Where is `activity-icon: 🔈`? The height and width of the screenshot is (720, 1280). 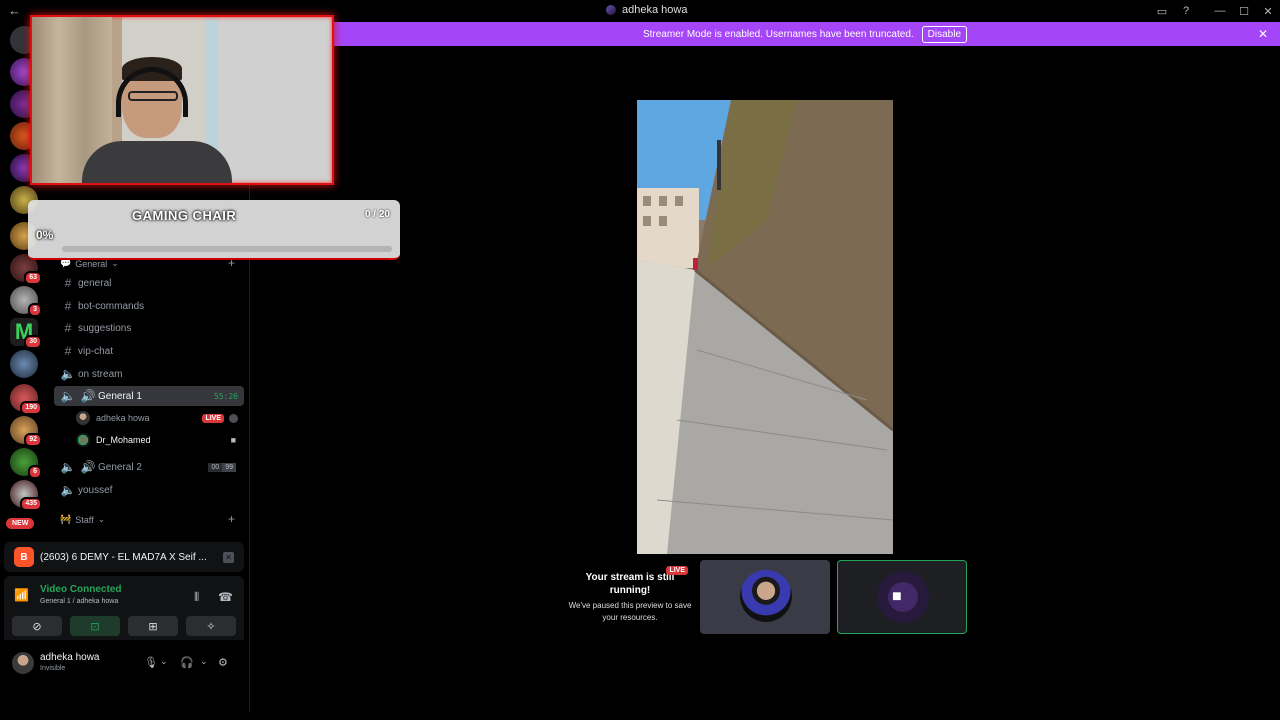 activity-icon: 🔈 is located at coordinates (68, 396).